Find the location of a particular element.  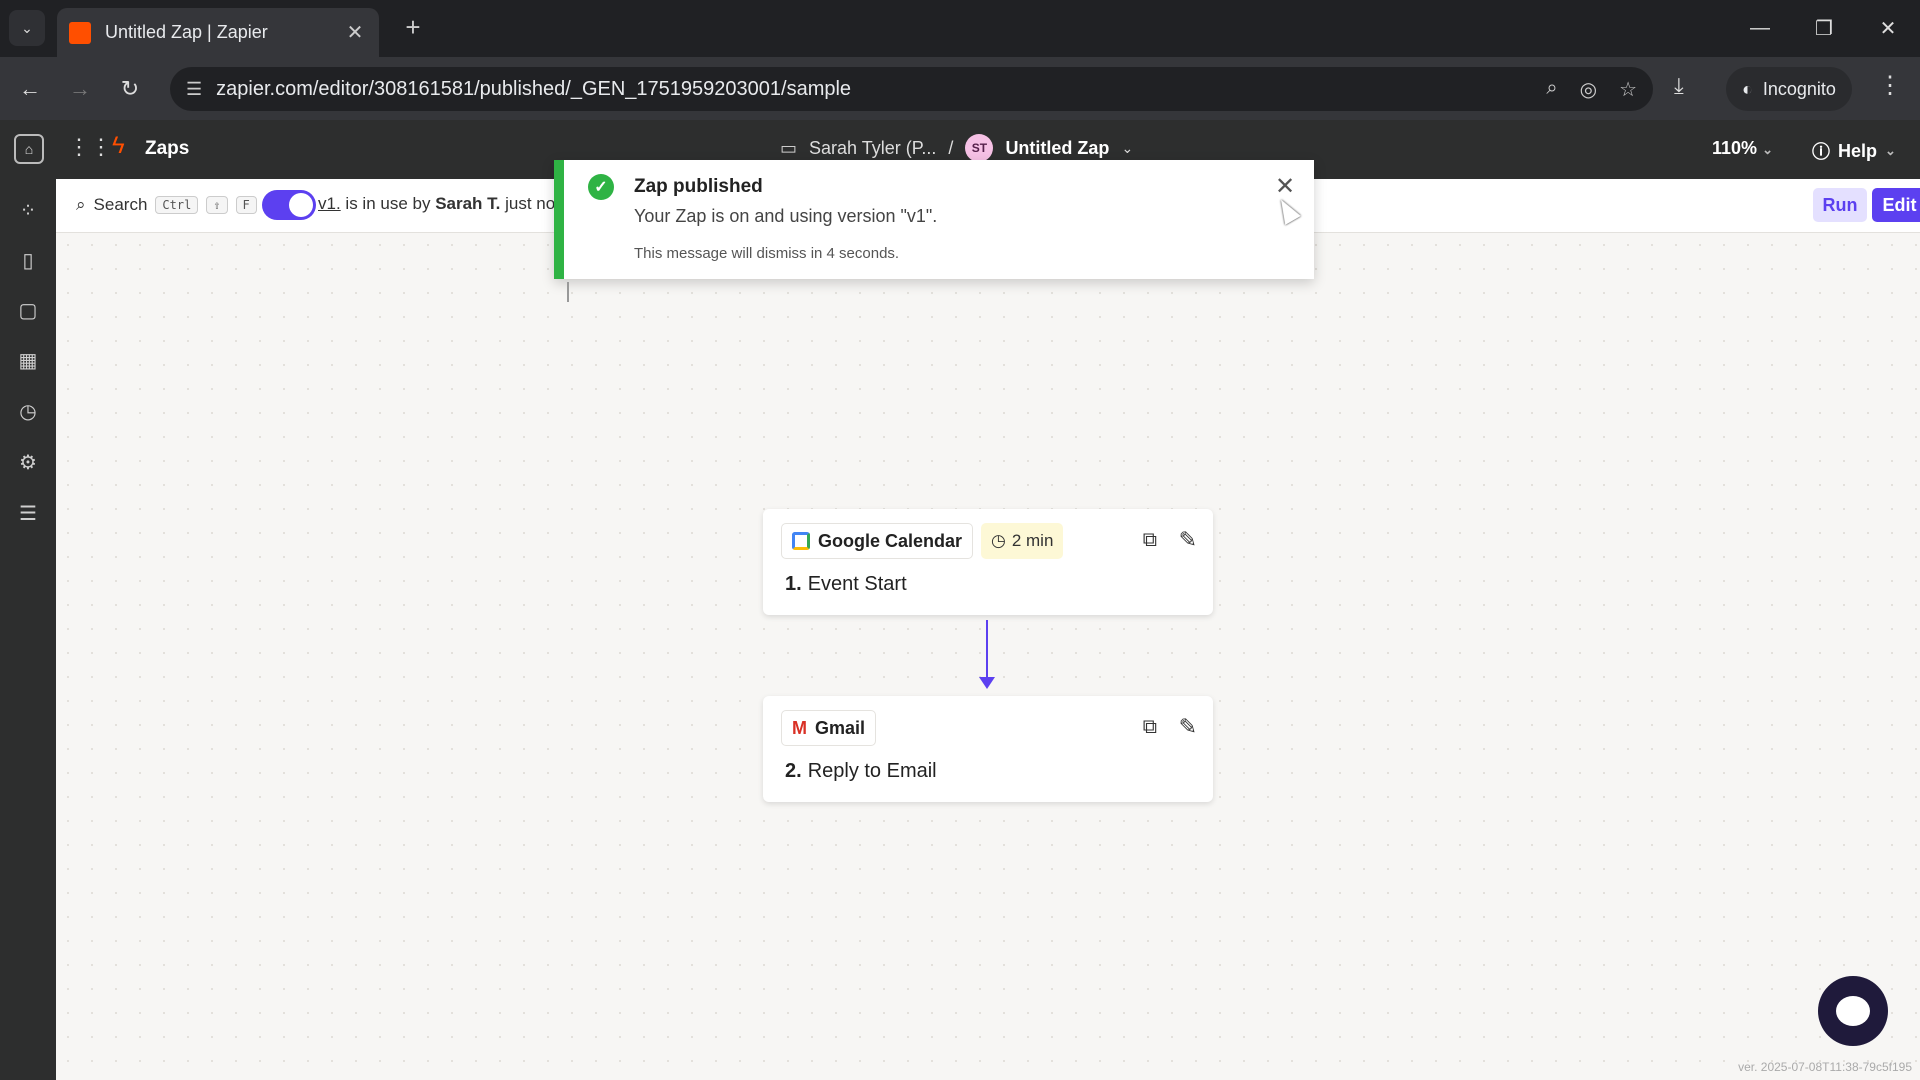

site-info-icon: ☰ is located at coordinates (194, 89).